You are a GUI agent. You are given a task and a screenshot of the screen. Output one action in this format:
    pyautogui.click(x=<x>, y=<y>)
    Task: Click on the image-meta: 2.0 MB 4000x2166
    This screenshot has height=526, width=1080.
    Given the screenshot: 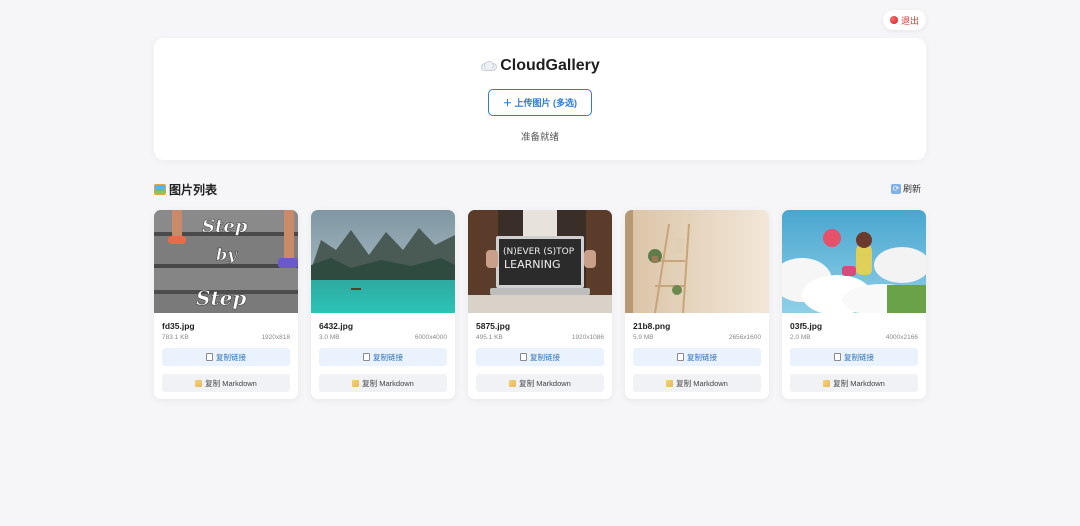 What is the action you would take?
    pyautogui.click(x=854, y=337)
    